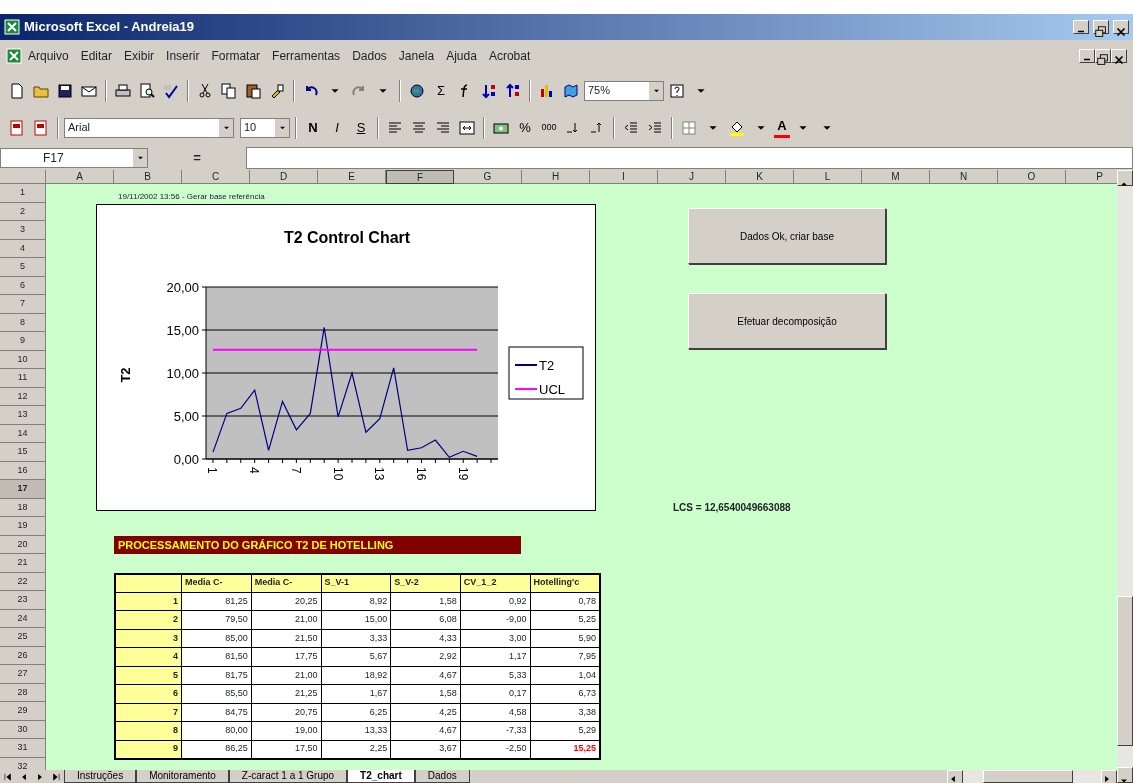 This screenshot has width=1133, height=783. I want to click on x-tick-label: 7, so click(295, 470).